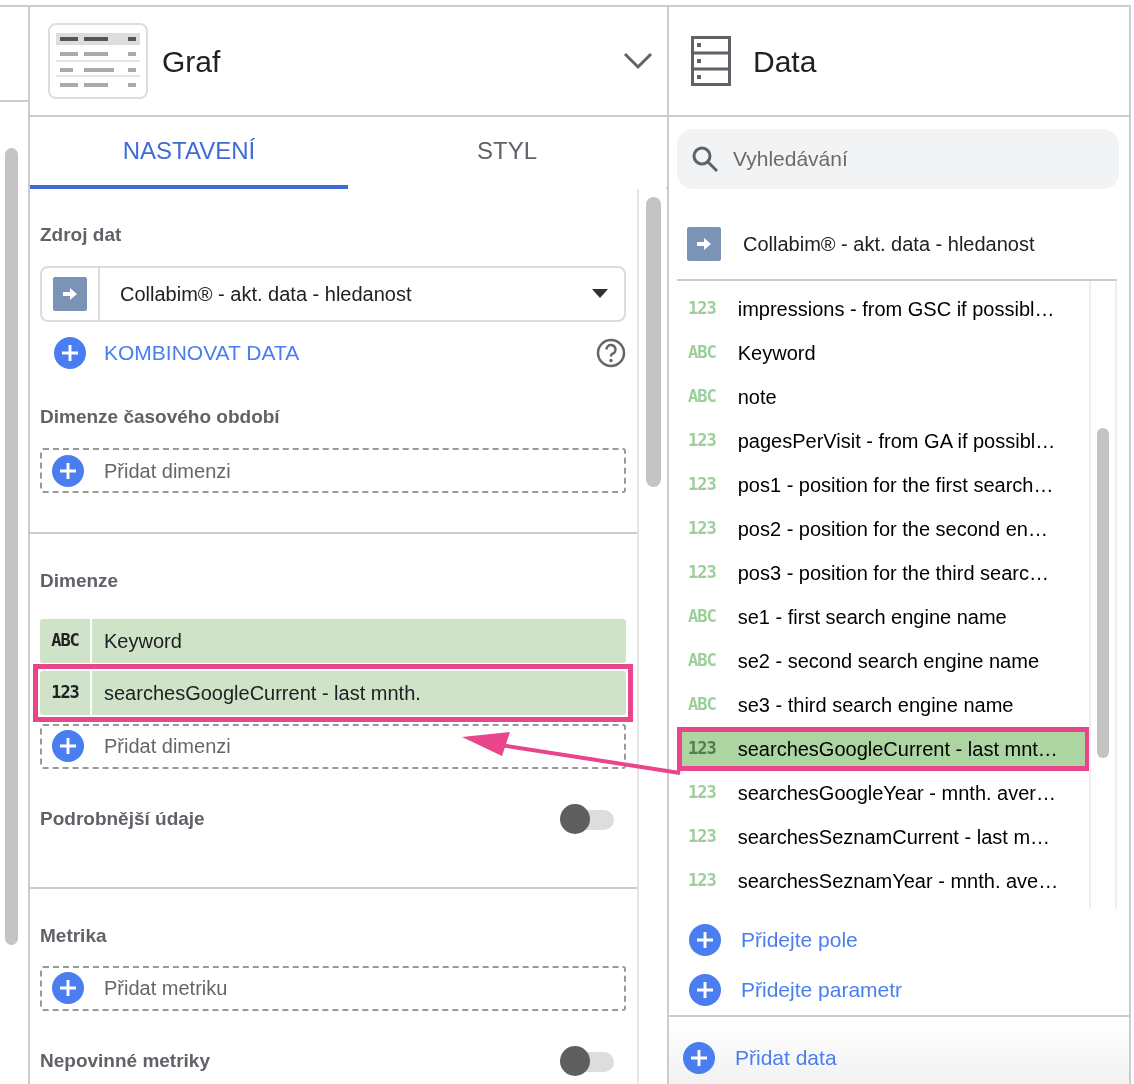  I want to click on help-icon, so click(611, 352).